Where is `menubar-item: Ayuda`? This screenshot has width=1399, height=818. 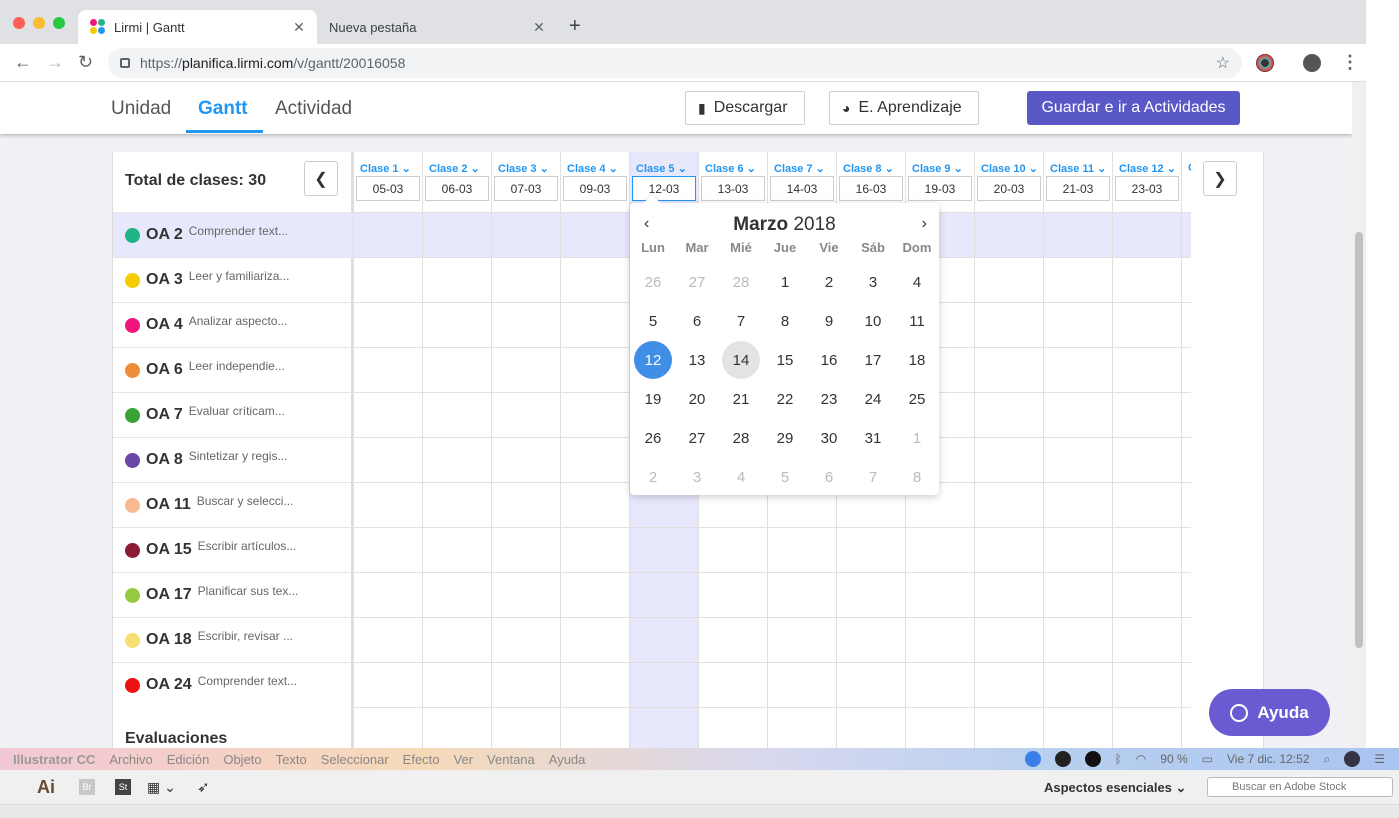 menubar-item: Ayuda is located at coordinates (567, 759).